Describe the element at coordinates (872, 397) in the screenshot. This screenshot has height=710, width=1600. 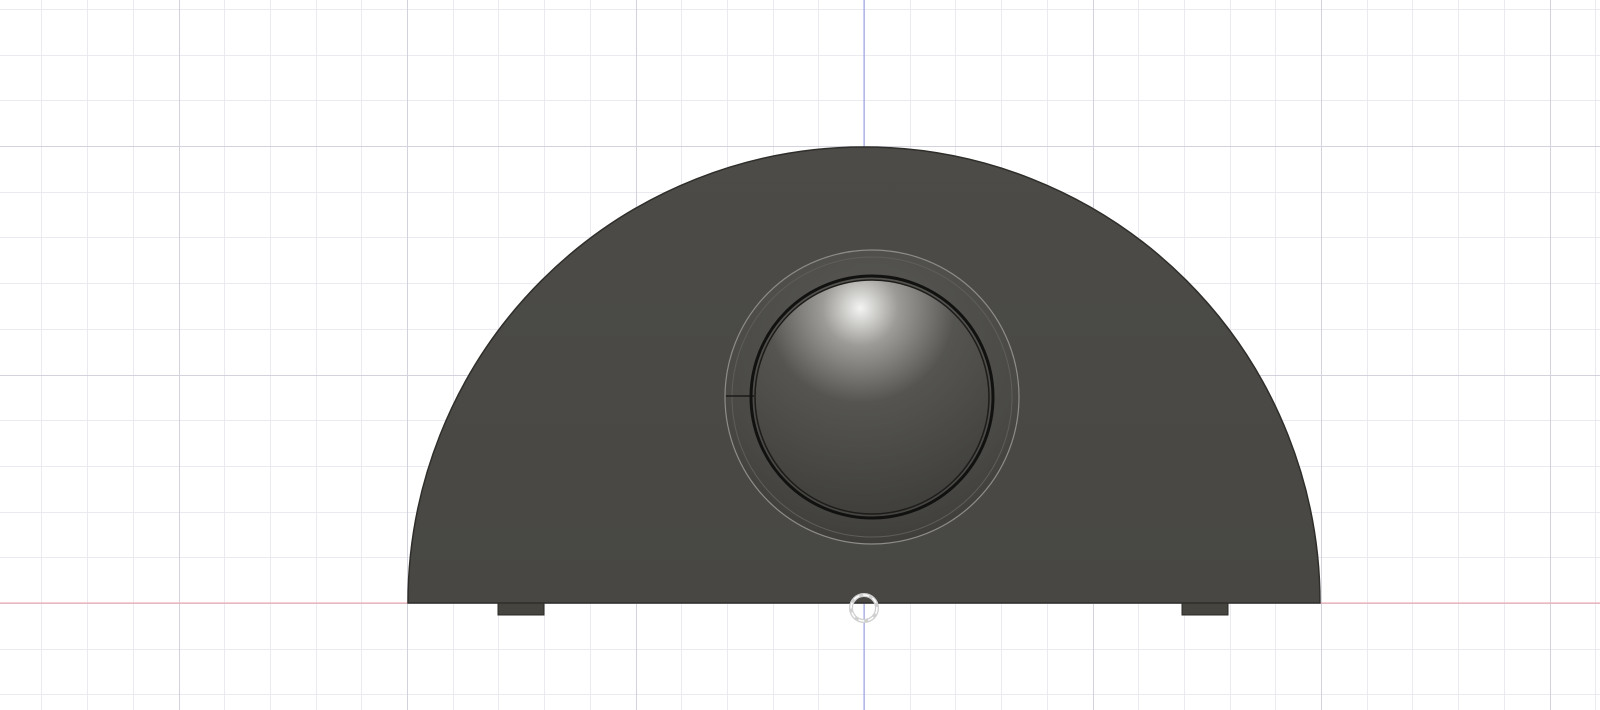
I see `dome-button` at that location.